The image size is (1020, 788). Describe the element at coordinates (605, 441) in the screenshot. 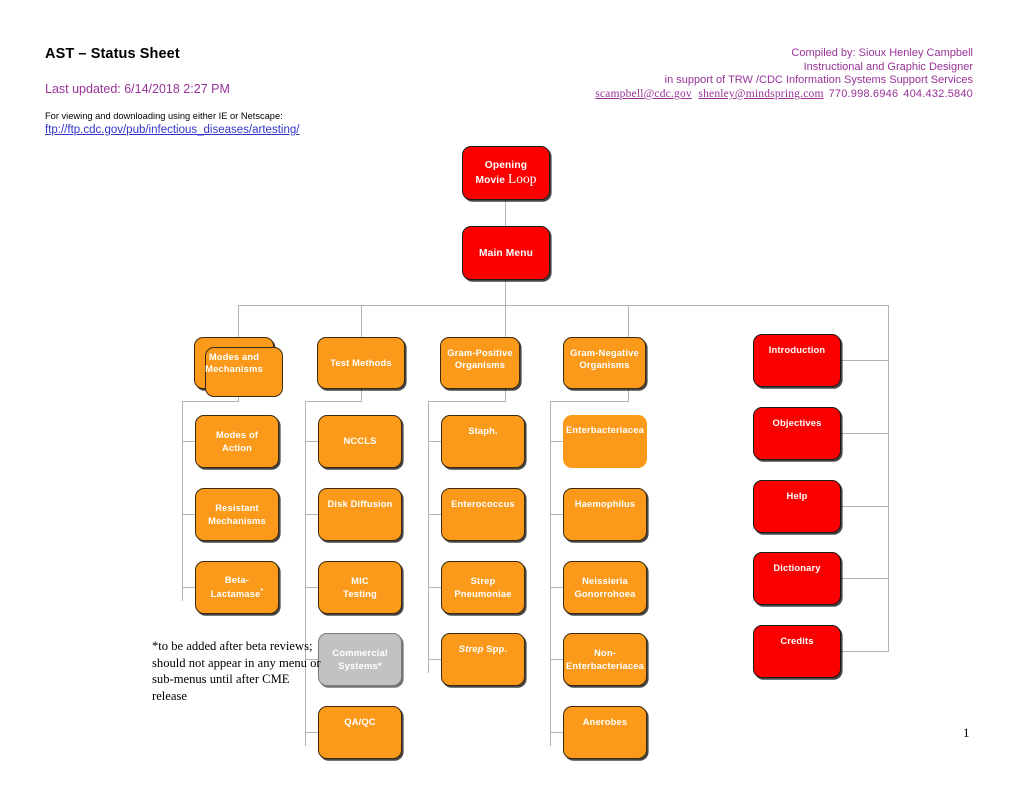

I see `node-enterbacteriacea: Enterbacteriacea` at that location.